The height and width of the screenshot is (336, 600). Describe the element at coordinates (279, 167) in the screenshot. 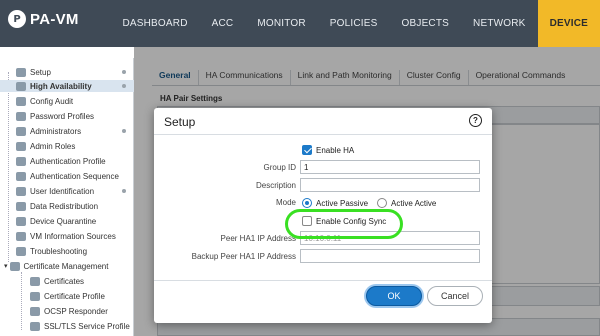

I see `group-id-label: Group ID` at that location.